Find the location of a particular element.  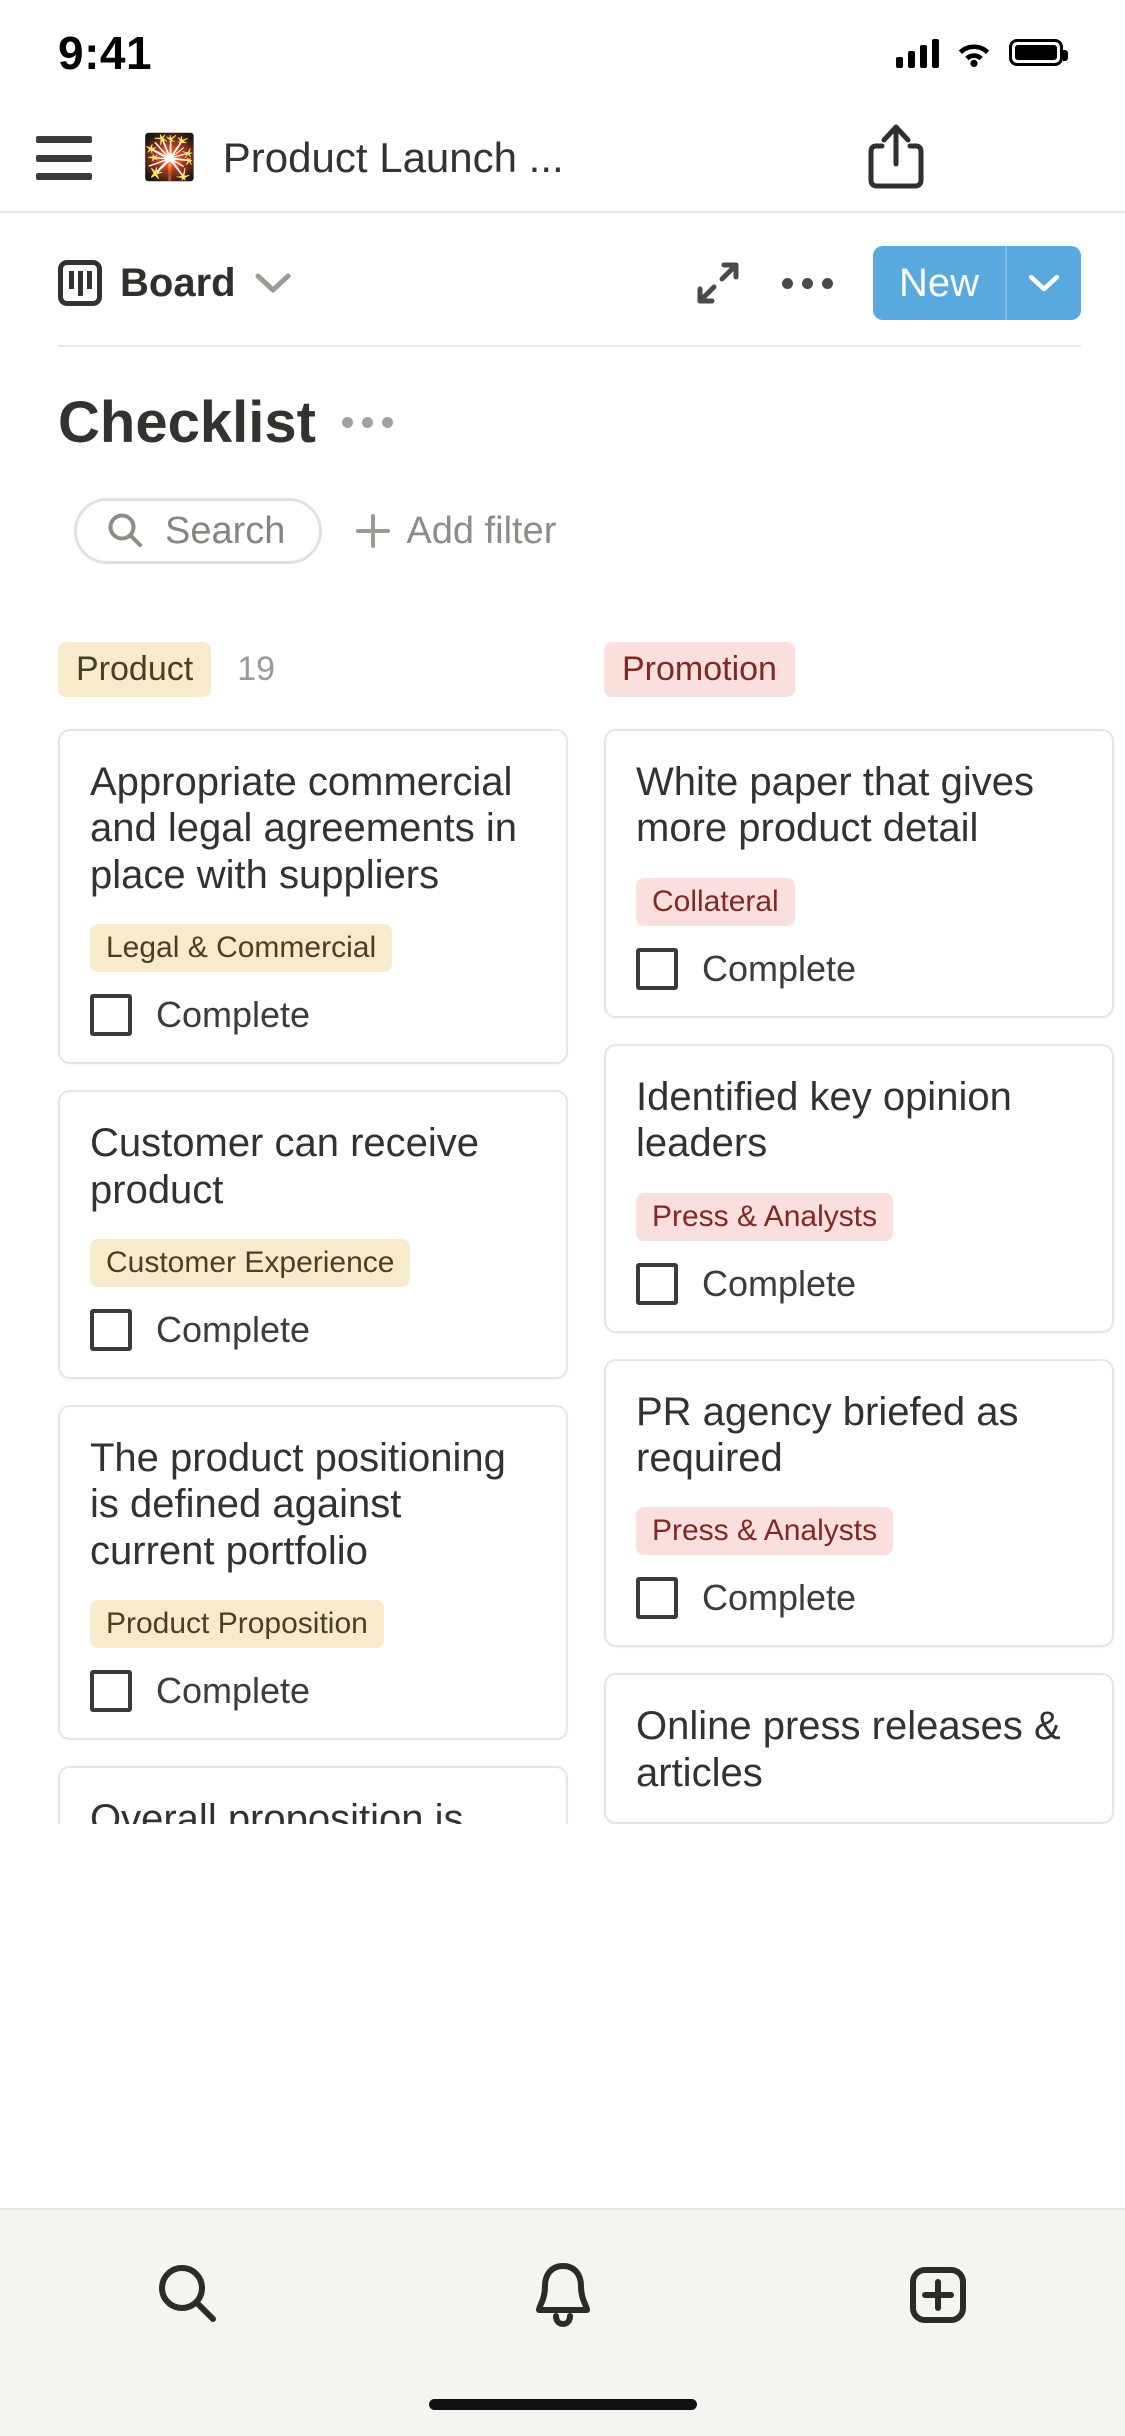

column-badge: Product is located at coordinates (135, 669).